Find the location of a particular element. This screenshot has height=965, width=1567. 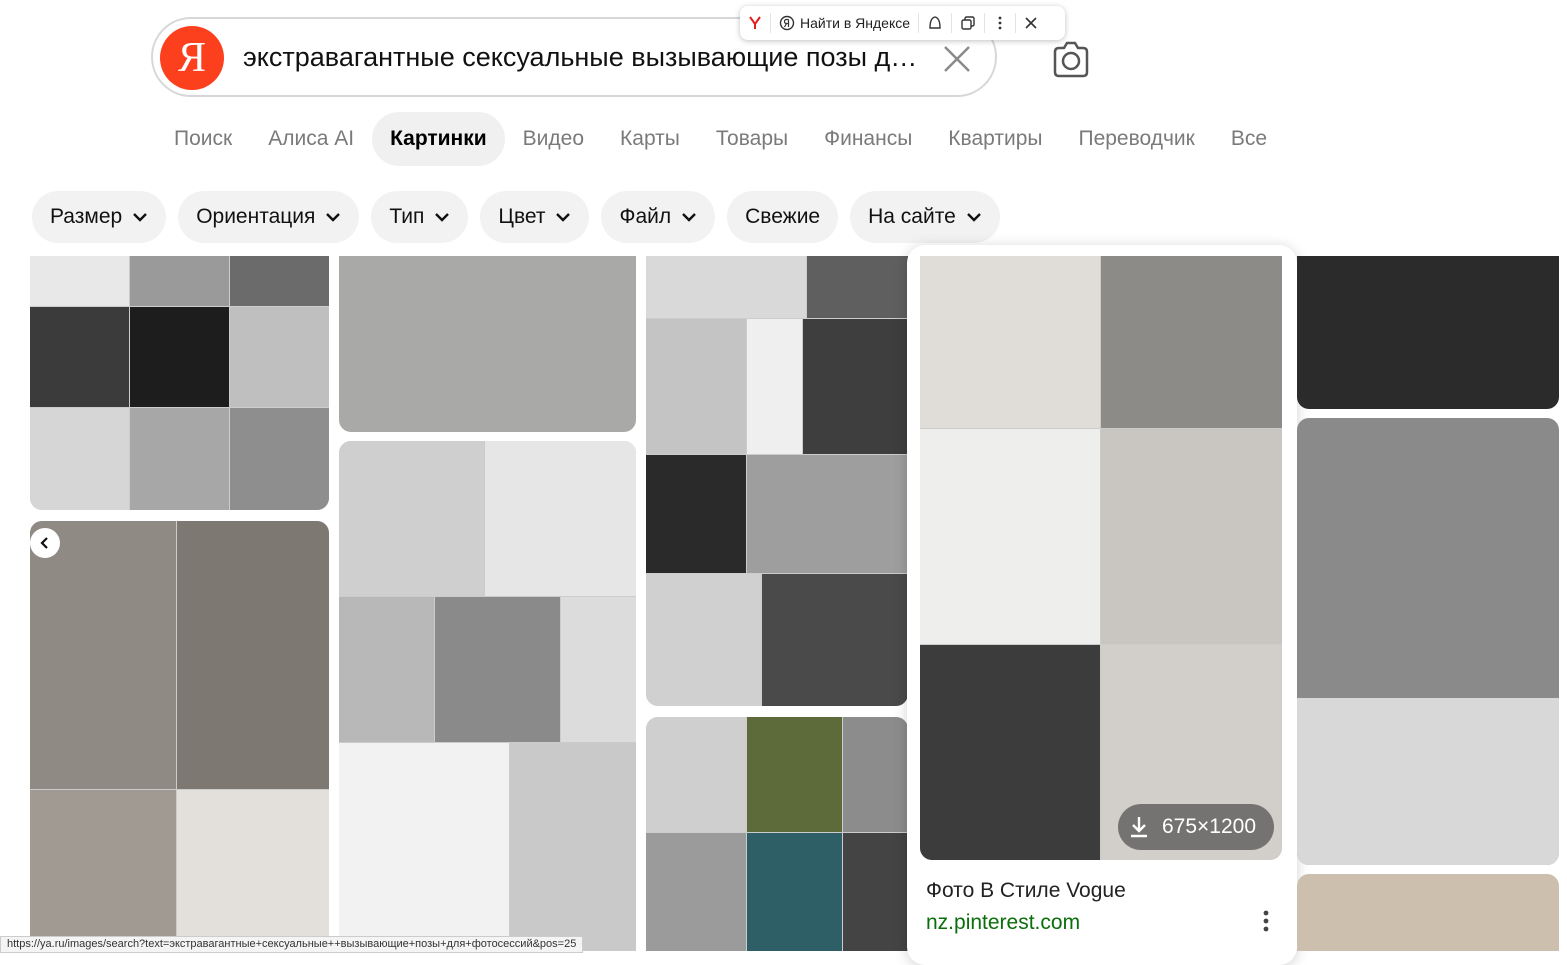

filter-label: Размер is located at coordinates (86, 216).